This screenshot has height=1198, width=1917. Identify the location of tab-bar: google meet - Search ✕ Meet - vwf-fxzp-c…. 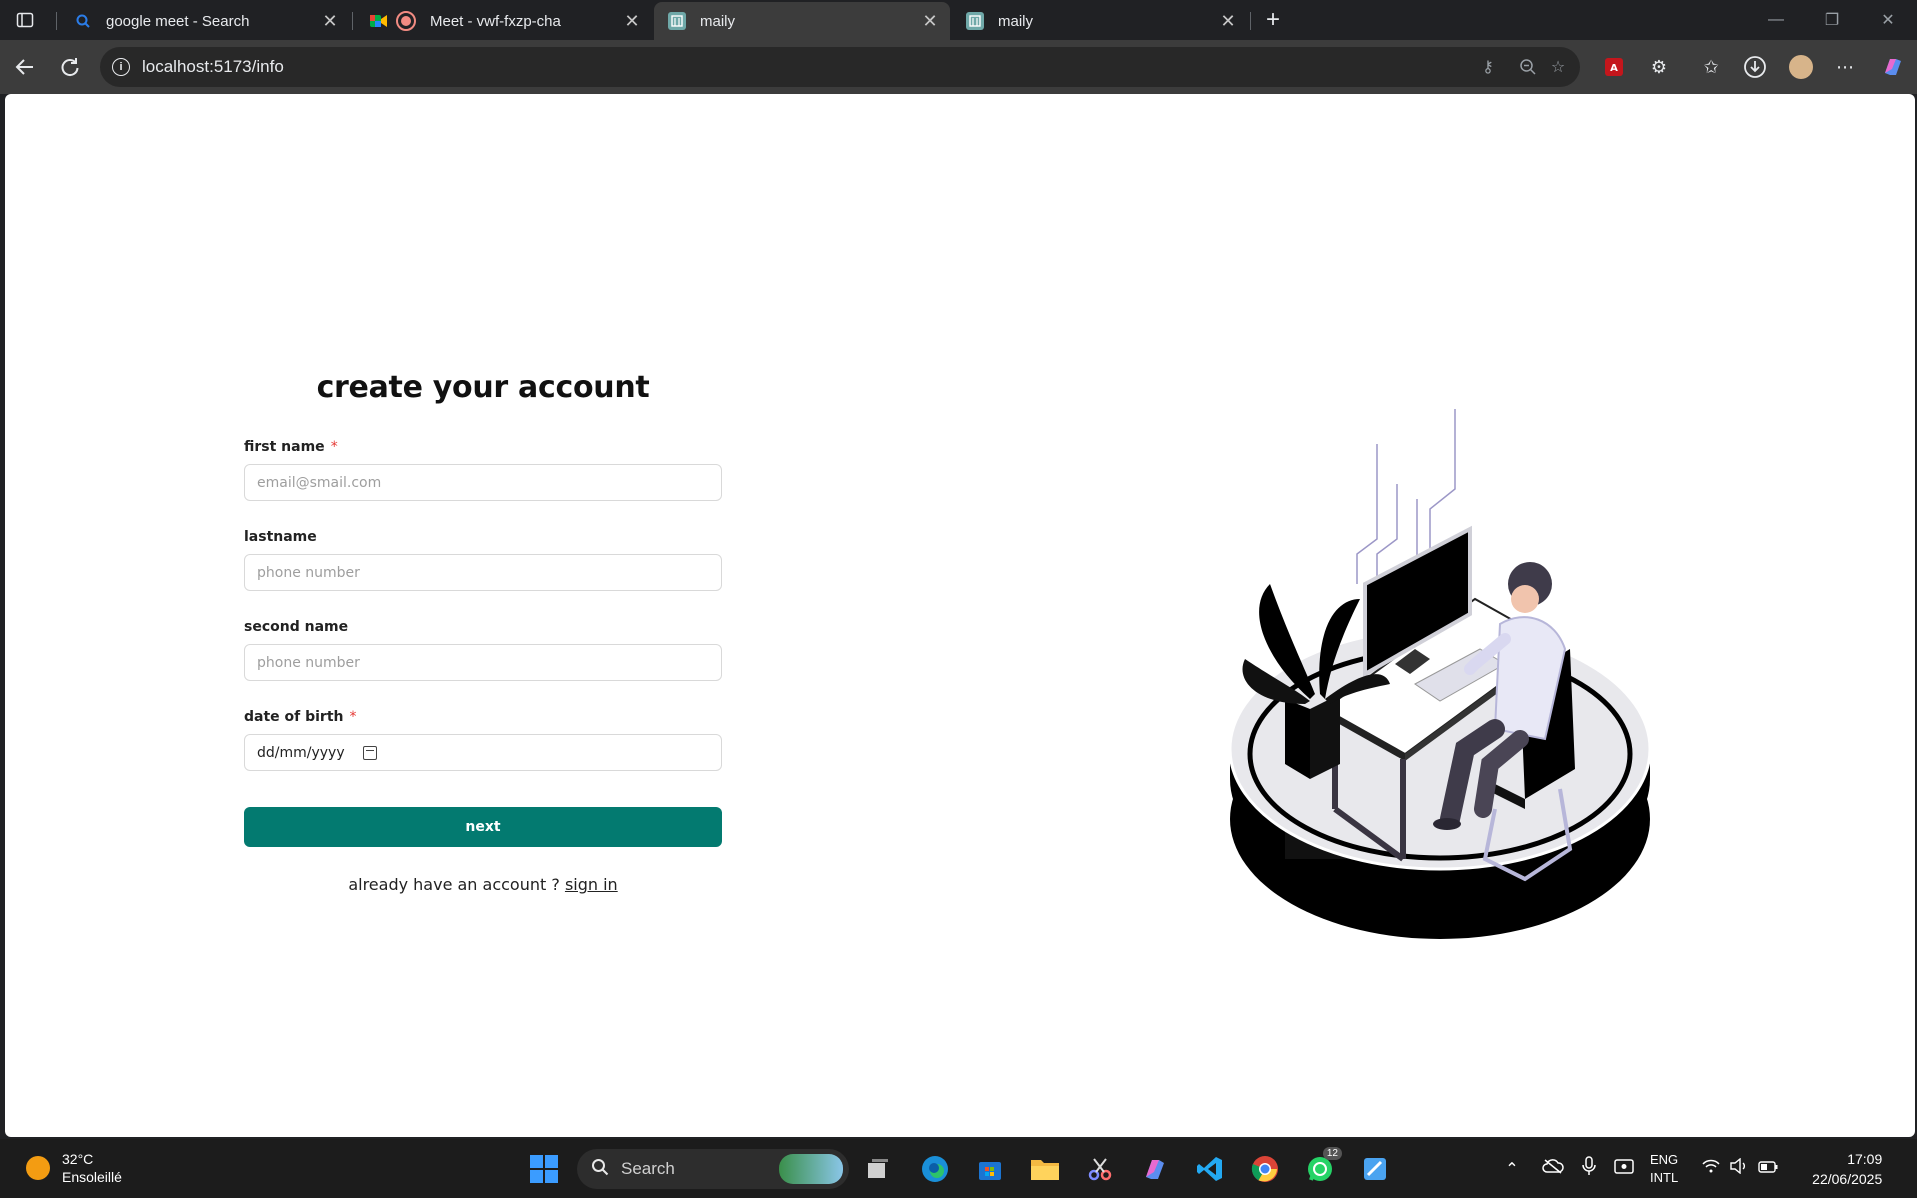
(958, 20).